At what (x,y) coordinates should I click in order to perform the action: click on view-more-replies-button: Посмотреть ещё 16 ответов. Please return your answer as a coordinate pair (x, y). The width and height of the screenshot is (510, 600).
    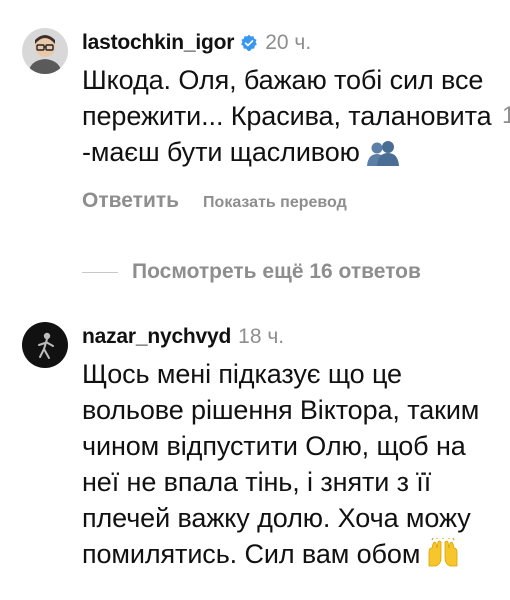
    Looking at the image, I should click on (251, 272).